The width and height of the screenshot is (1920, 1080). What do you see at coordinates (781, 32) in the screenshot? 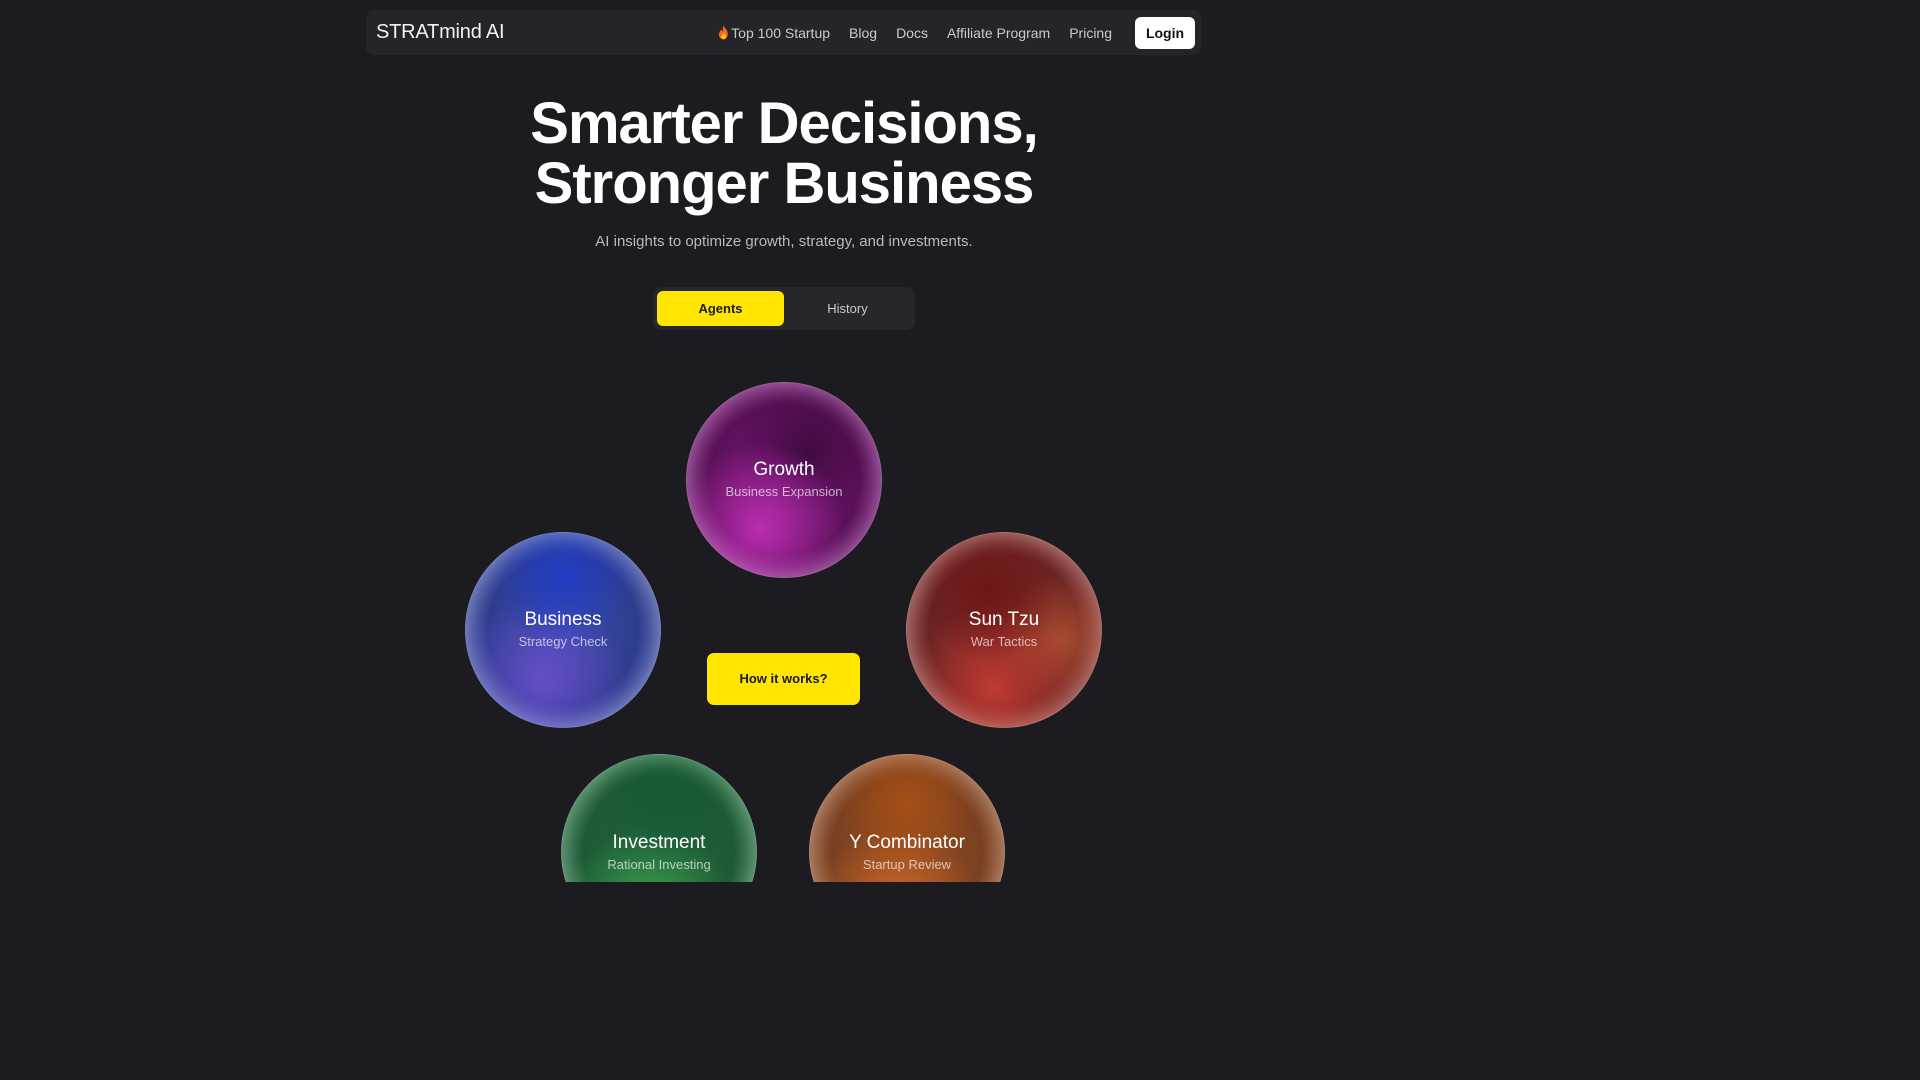
I see `nav-link-label: Top 100 Startup` at bounding box center [781, 32].